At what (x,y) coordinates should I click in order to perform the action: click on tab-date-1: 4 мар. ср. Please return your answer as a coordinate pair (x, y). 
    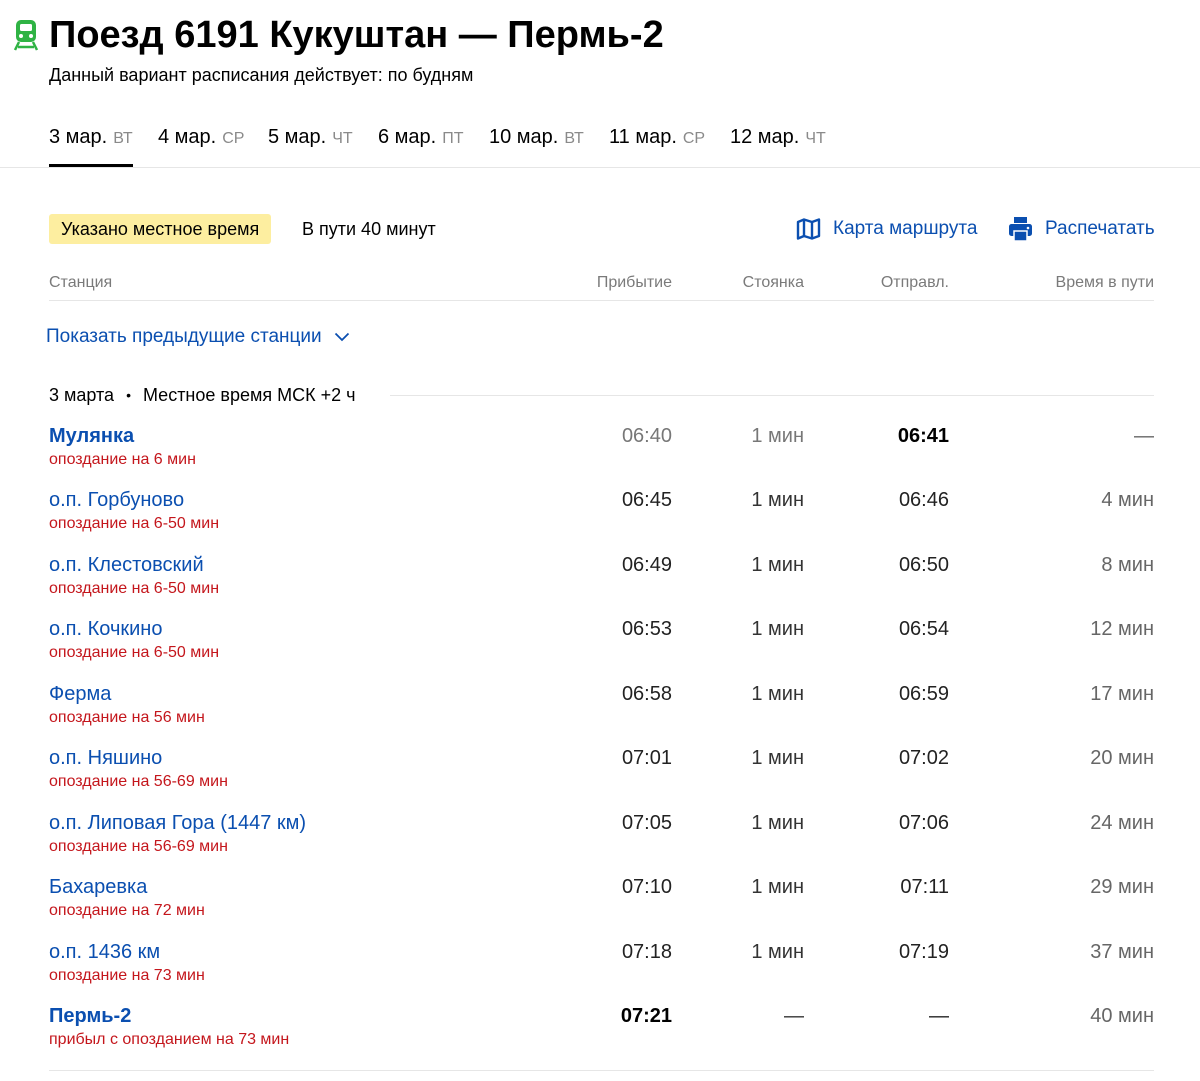
    Looking at the image, I should click on (201, 146).